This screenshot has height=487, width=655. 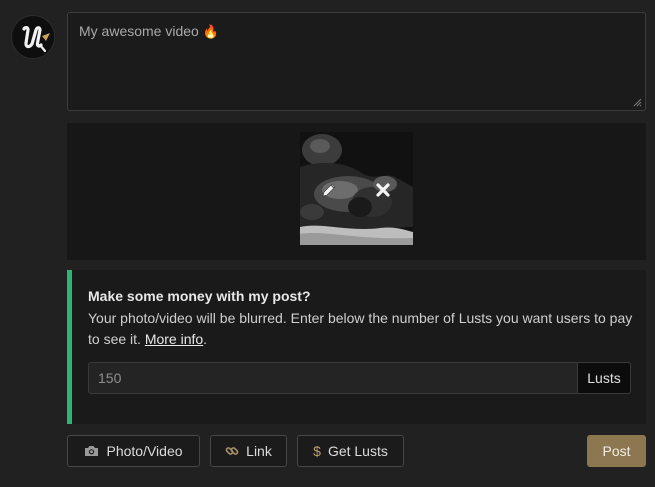 I want to click on remove-icon, so click(x=383, y=190).